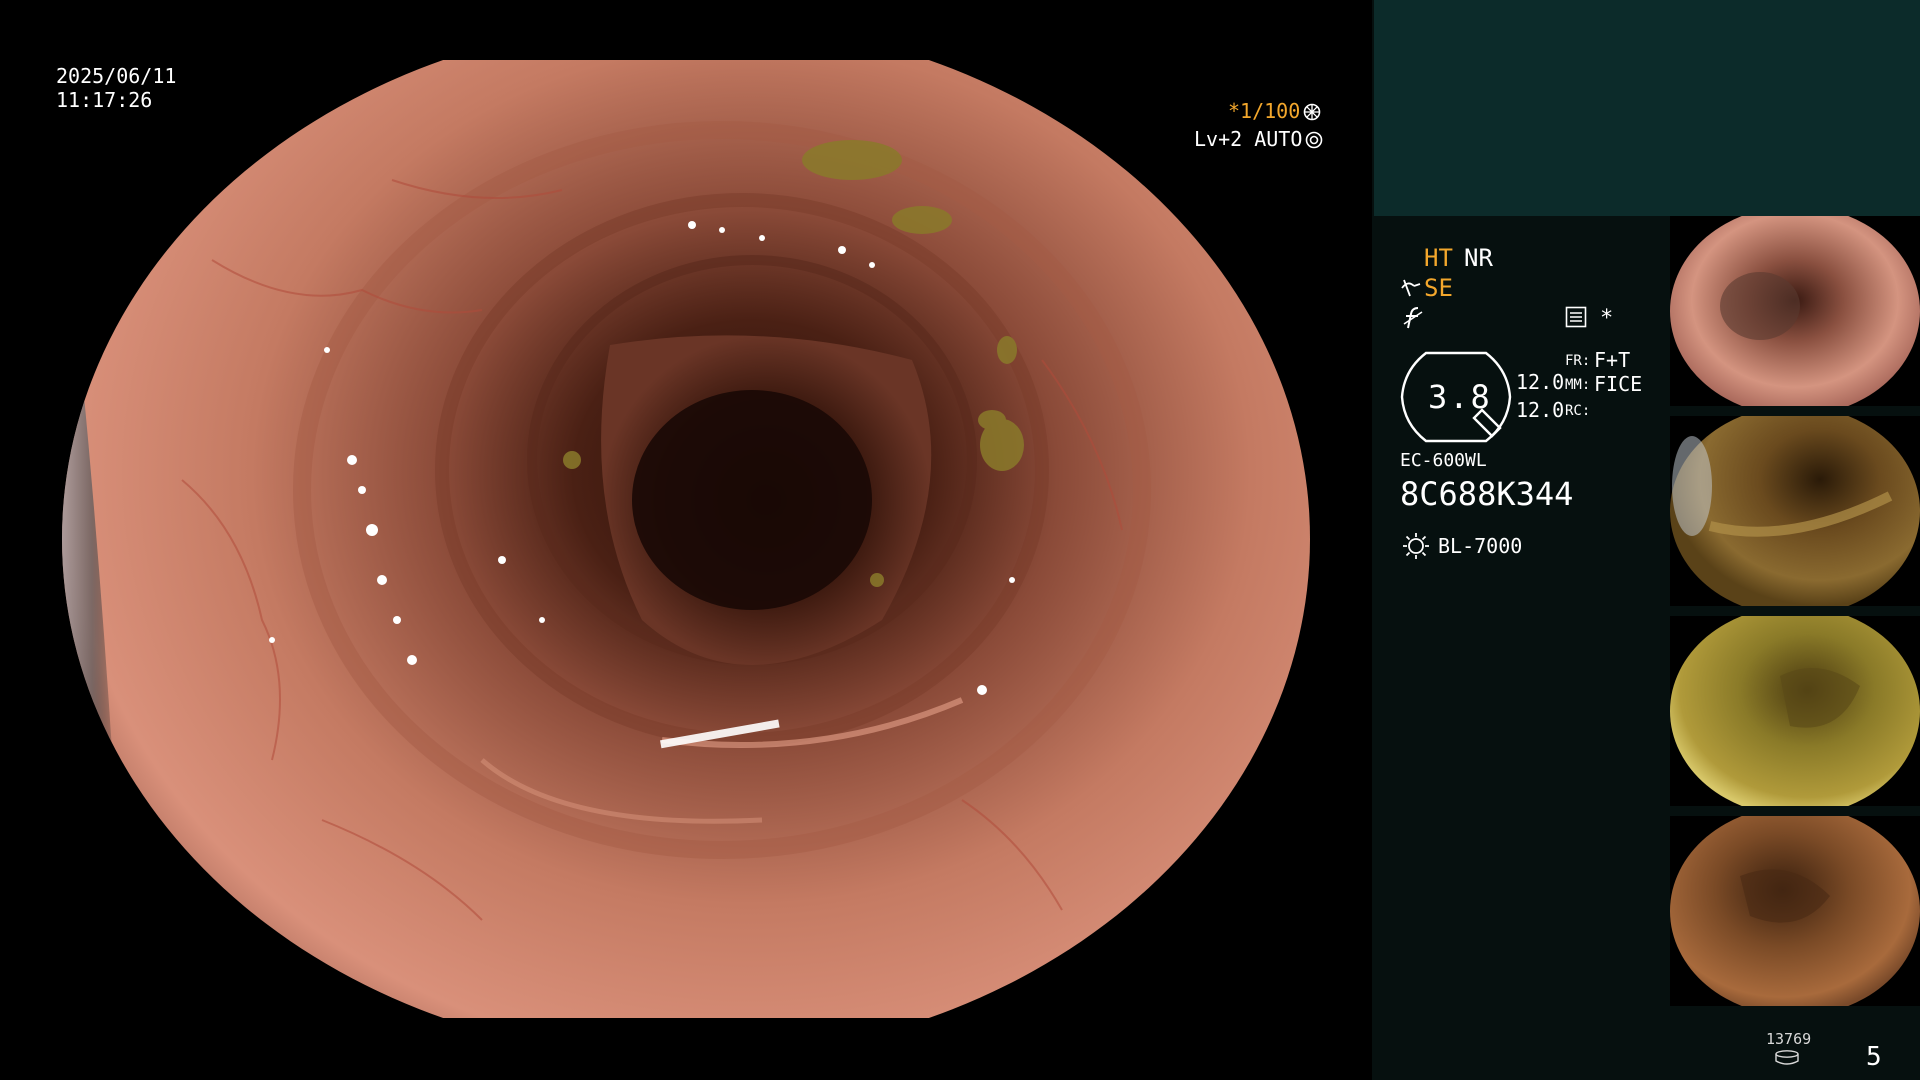 The width and height of the screenshot is (1920, 1080). What do you see at coordinates (1478, 258) in the screenshot?
I see `nr-indicator: NR` at bounding box center [1478, 258].